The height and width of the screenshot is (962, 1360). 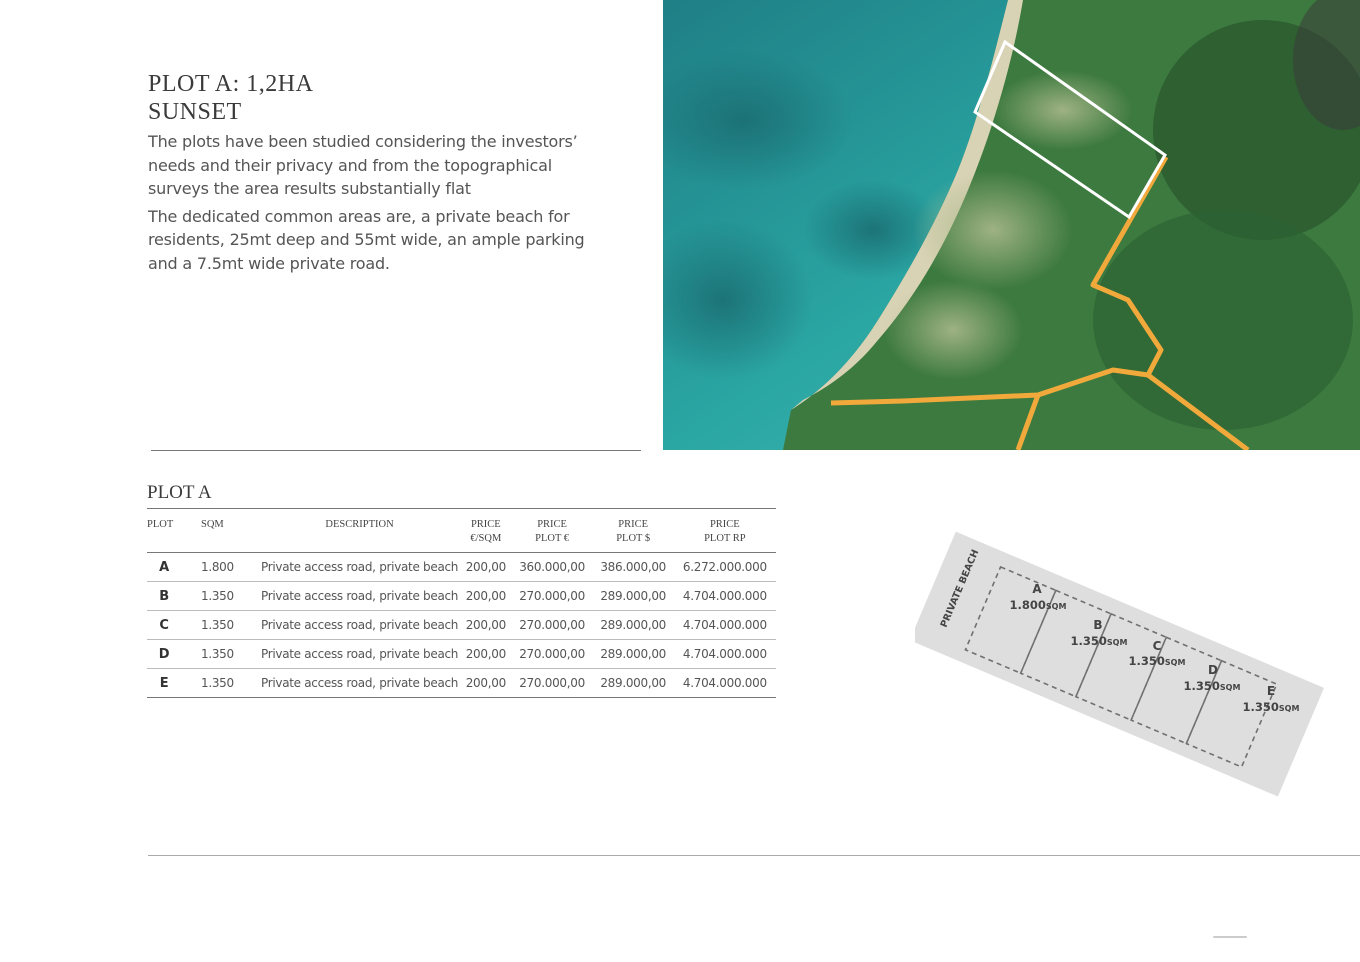 I want to click on dark-forest, so click(x=1223, y=320).